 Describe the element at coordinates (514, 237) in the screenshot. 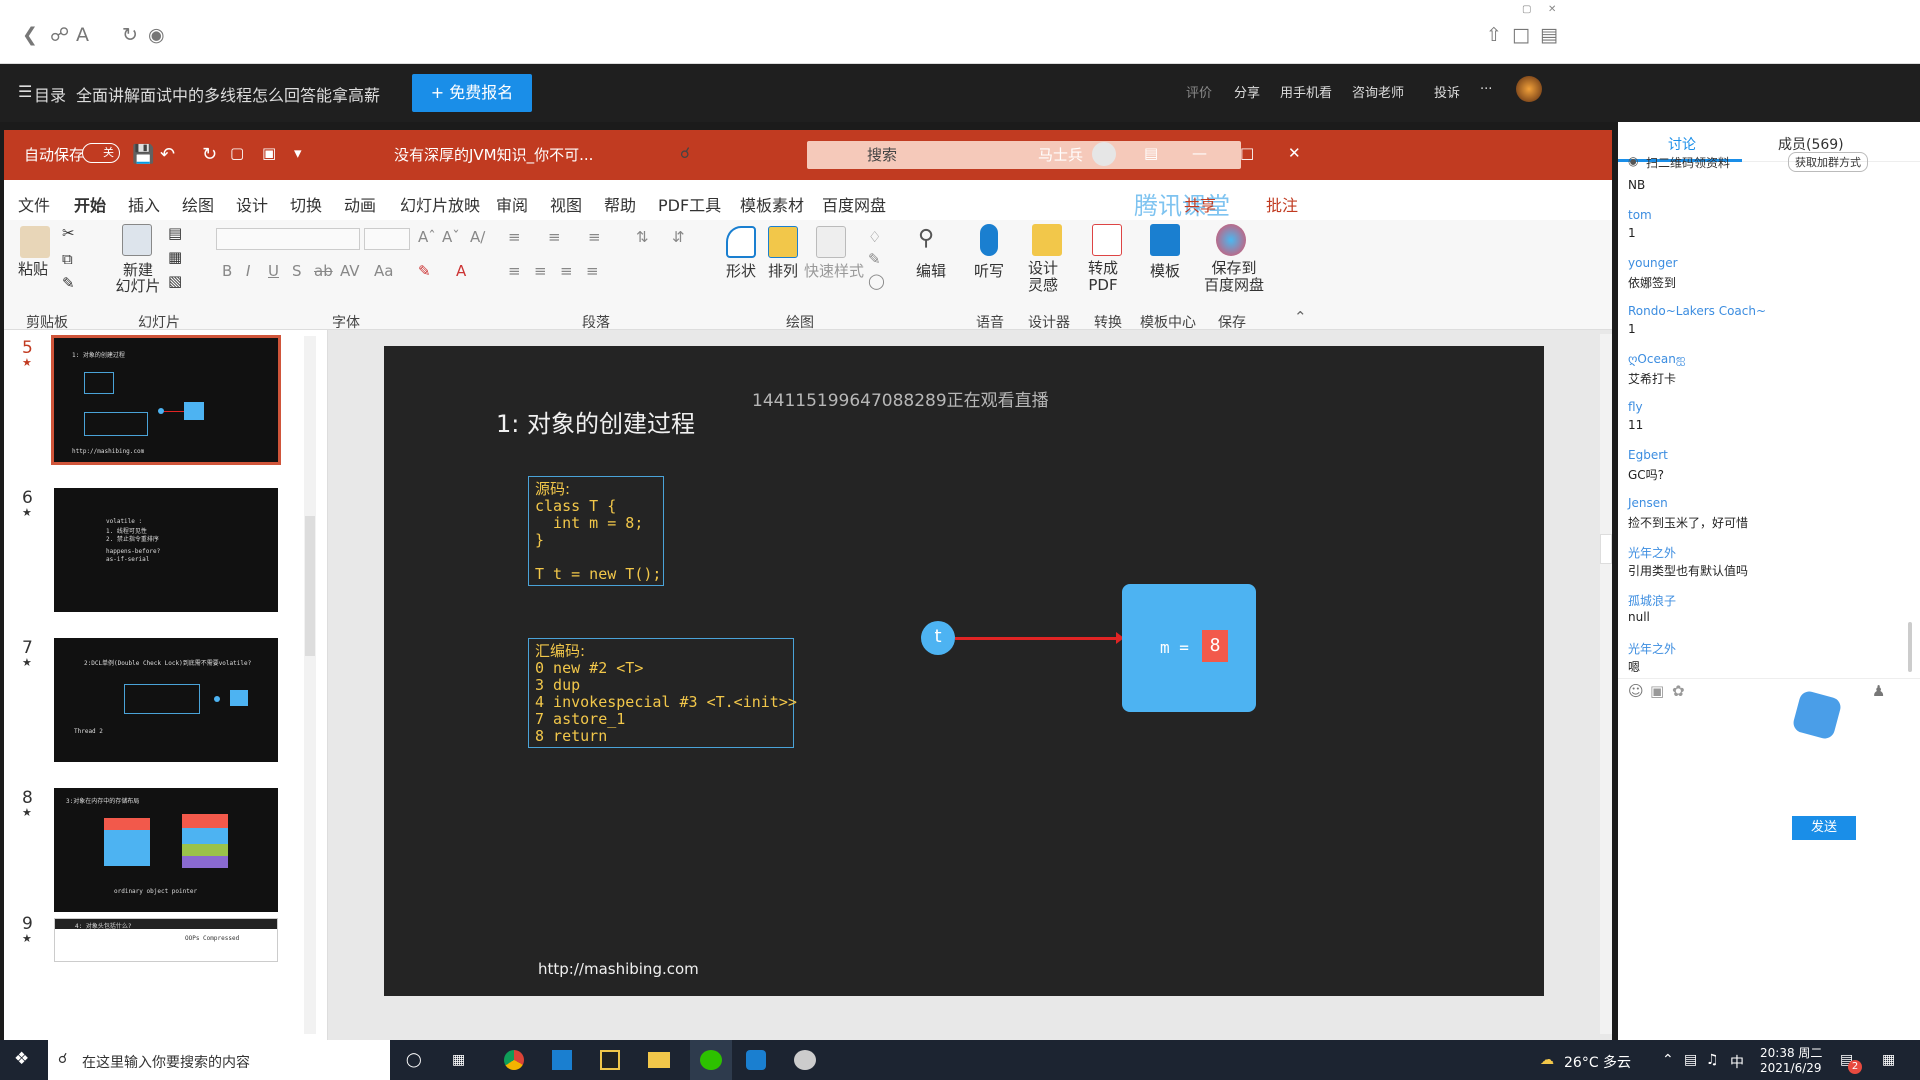

I see `bullets-icon: ≡` at that location.